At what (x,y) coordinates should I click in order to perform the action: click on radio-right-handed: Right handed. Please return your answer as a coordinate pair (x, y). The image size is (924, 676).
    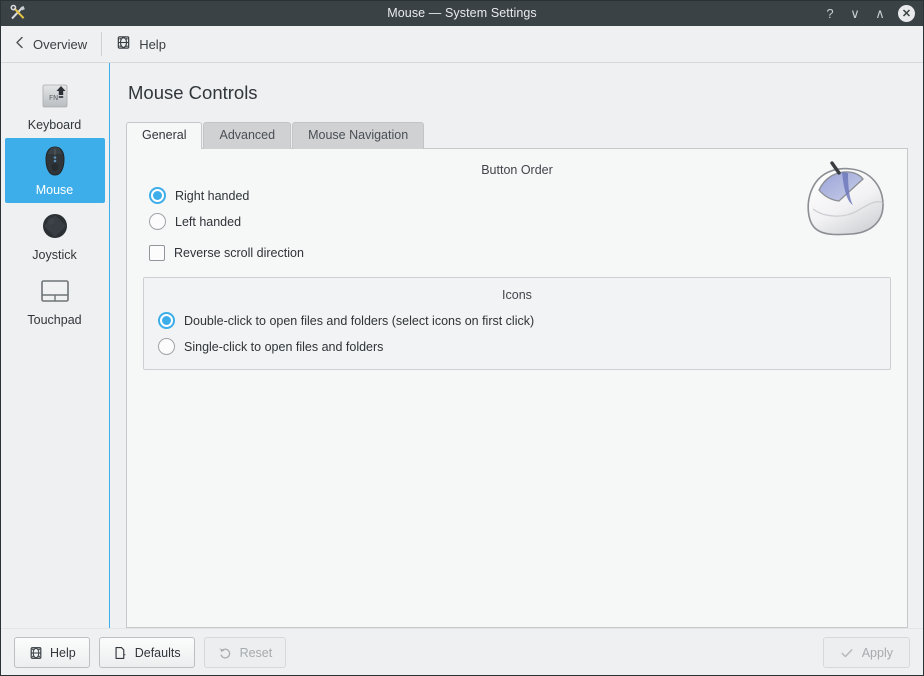
    Looking at the image, I should click on (520, 195).